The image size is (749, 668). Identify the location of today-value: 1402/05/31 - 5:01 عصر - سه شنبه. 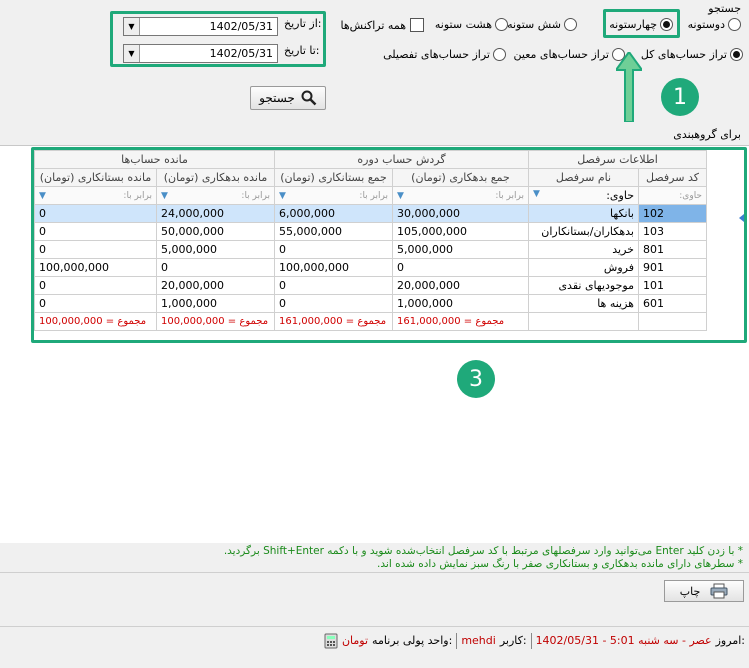
(623, 640).